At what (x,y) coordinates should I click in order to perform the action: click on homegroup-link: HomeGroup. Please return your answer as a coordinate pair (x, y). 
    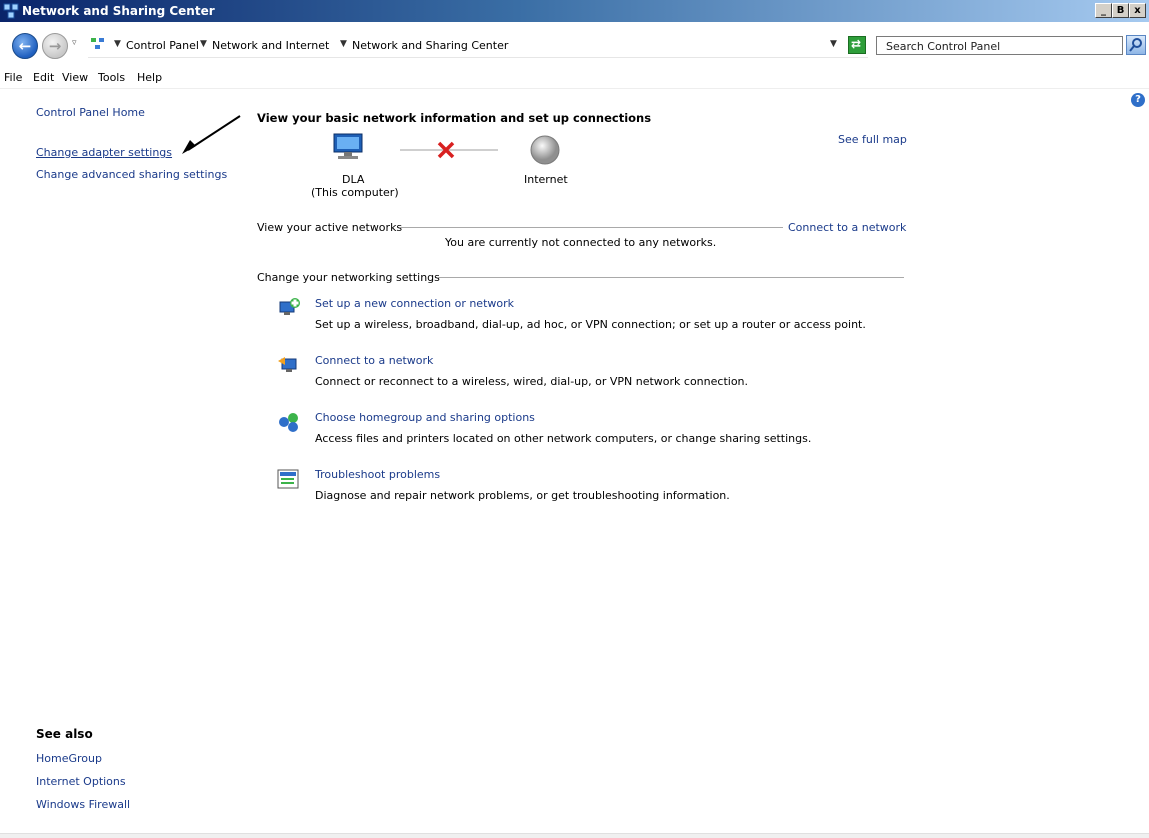
    Looking at the image, I should click on (69, 758).